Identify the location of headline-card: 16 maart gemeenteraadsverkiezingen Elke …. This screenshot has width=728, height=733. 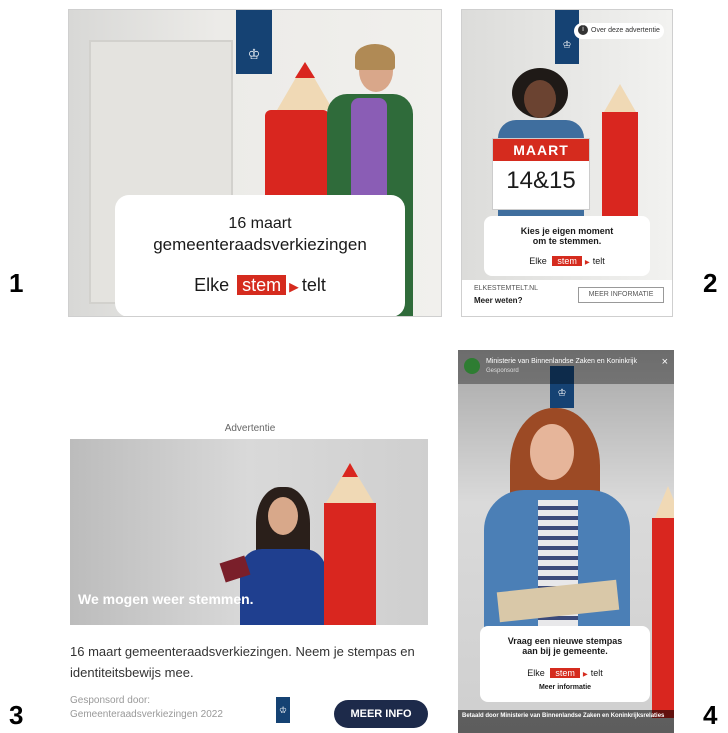
(260, 255).